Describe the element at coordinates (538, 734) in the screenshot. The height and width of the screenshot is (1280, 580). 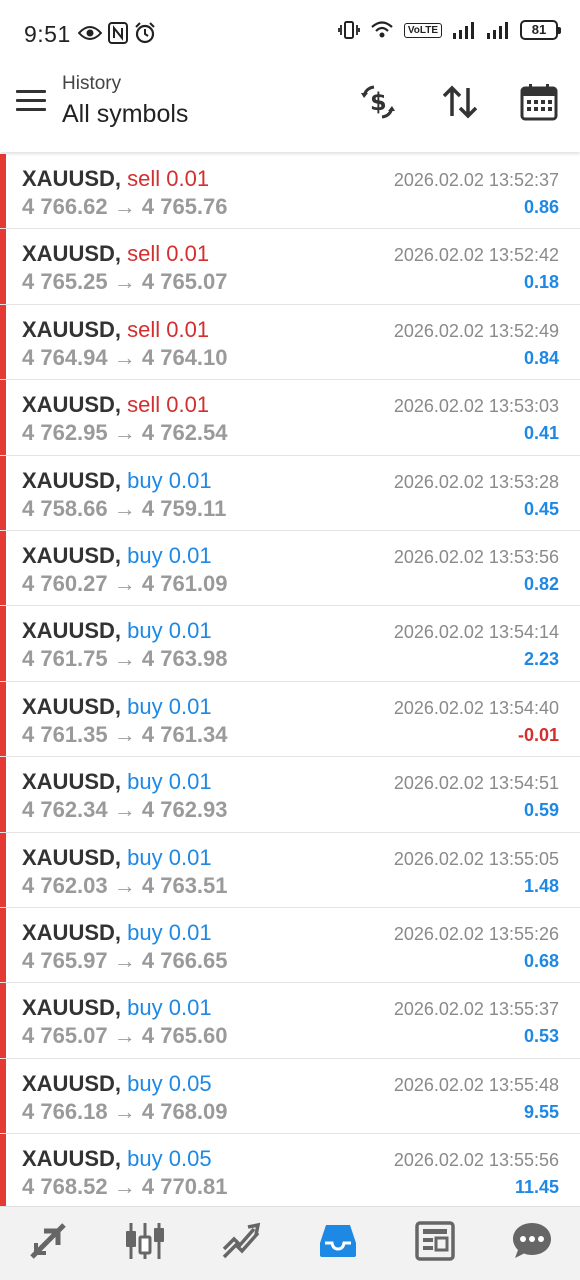
I see `deal-profit: -0.01` at that location.